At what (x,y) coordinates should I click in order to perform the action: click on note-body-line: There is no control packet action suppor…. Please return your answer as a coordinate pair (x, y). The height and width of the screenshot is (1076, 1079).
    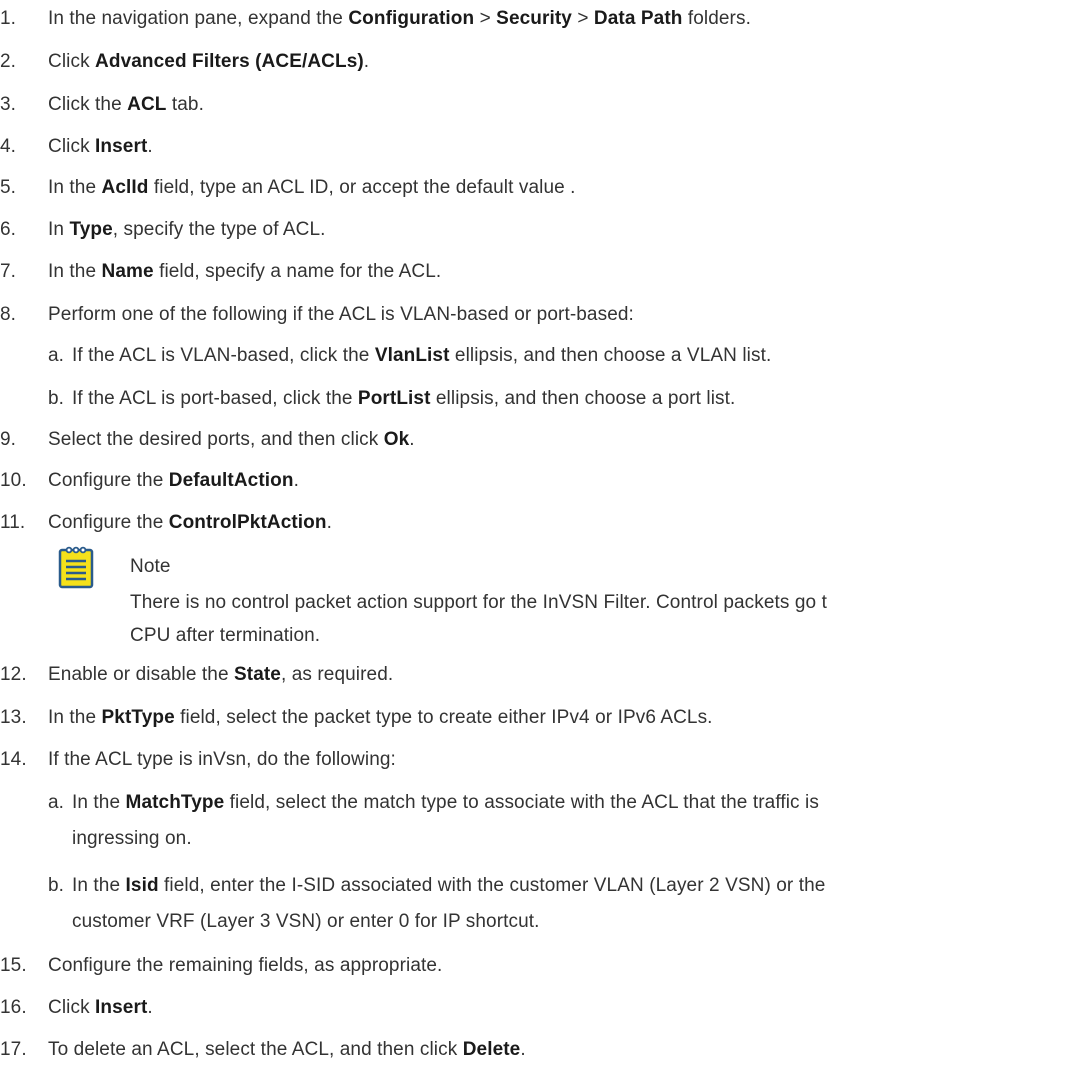
    Looking at the image, I should click on (478, 602).